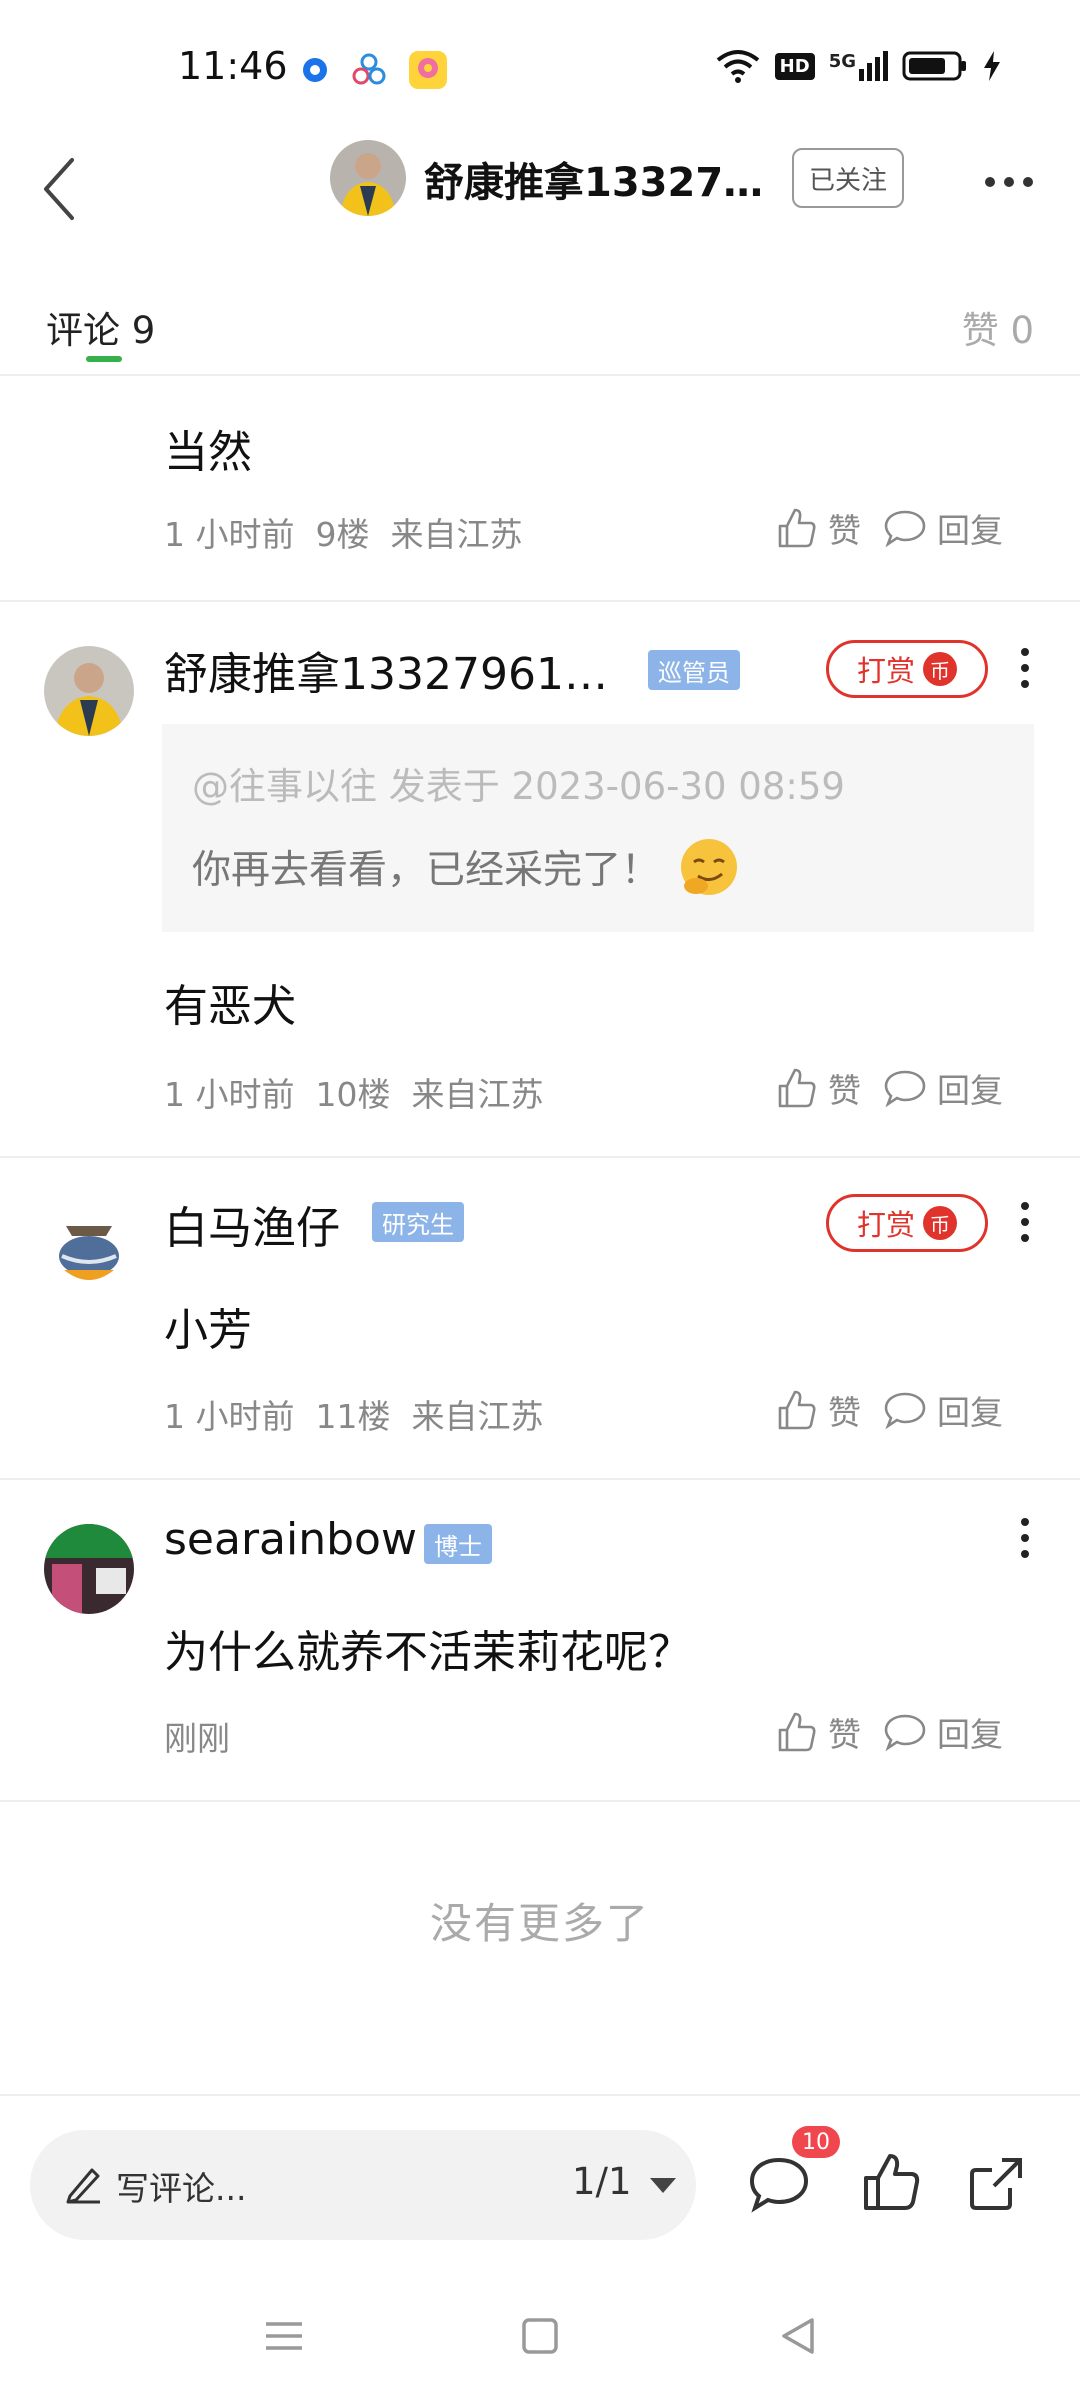  I want to click on author-avatar, so click(368, 178).